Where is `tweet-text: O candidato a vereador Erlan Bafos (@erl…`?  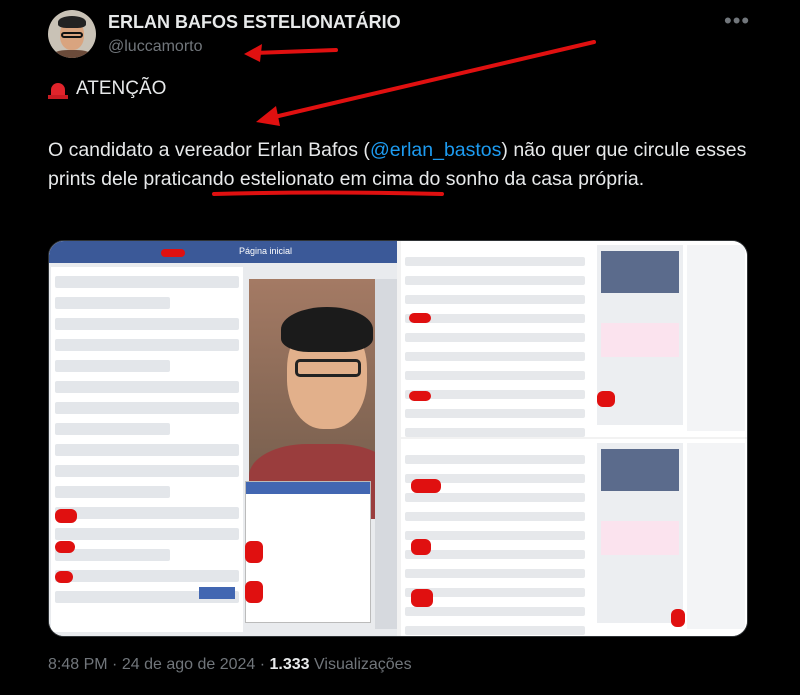 tweet-text: O candidato a vereador Erlan Bafos (@erl… is located at coordinates (403, 165).